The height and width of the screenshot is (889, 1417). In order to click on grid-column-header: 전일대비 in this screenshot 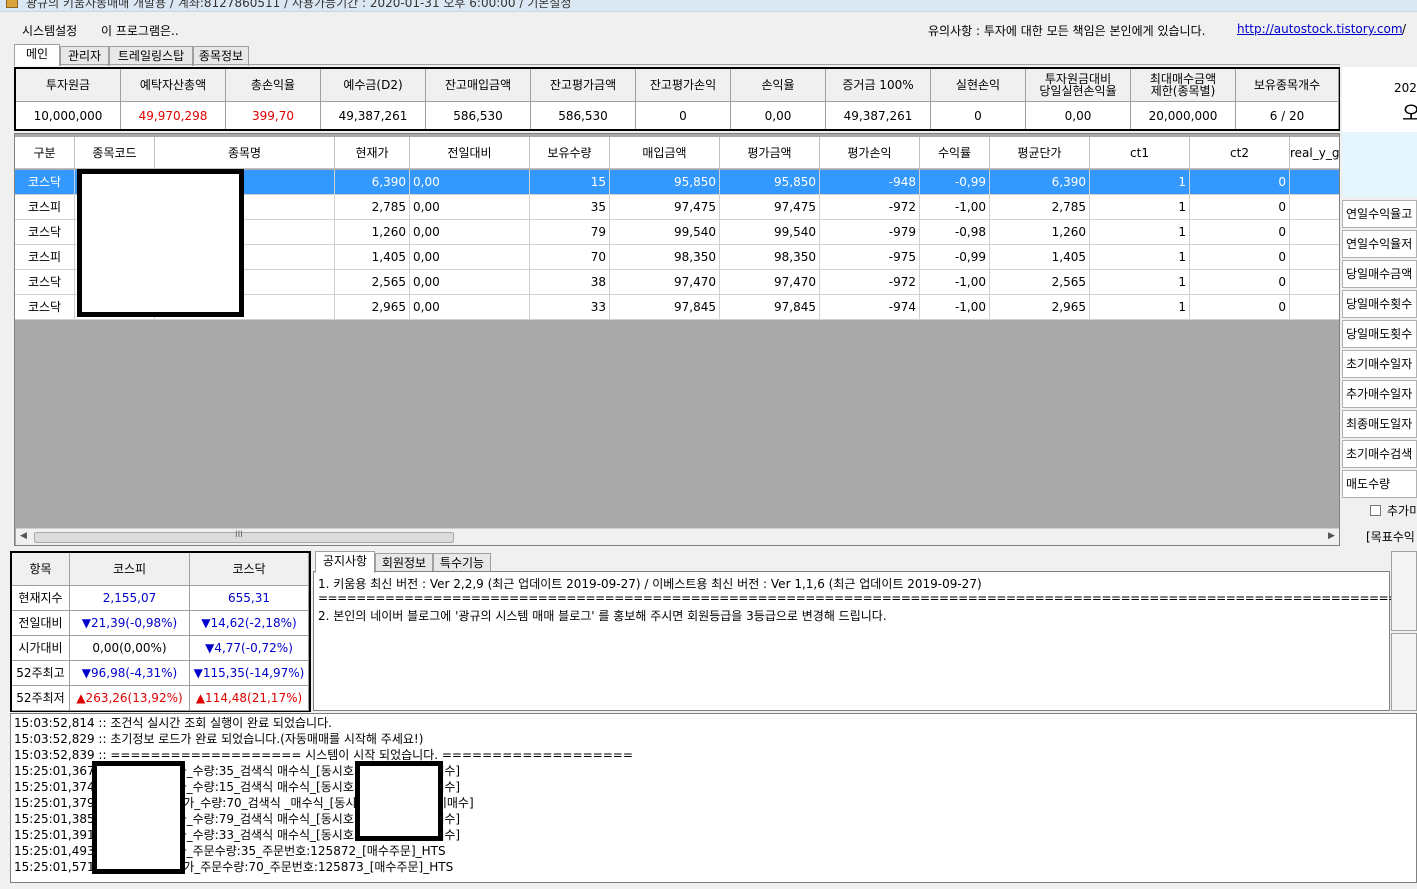, I will do `click(470, 153)`.